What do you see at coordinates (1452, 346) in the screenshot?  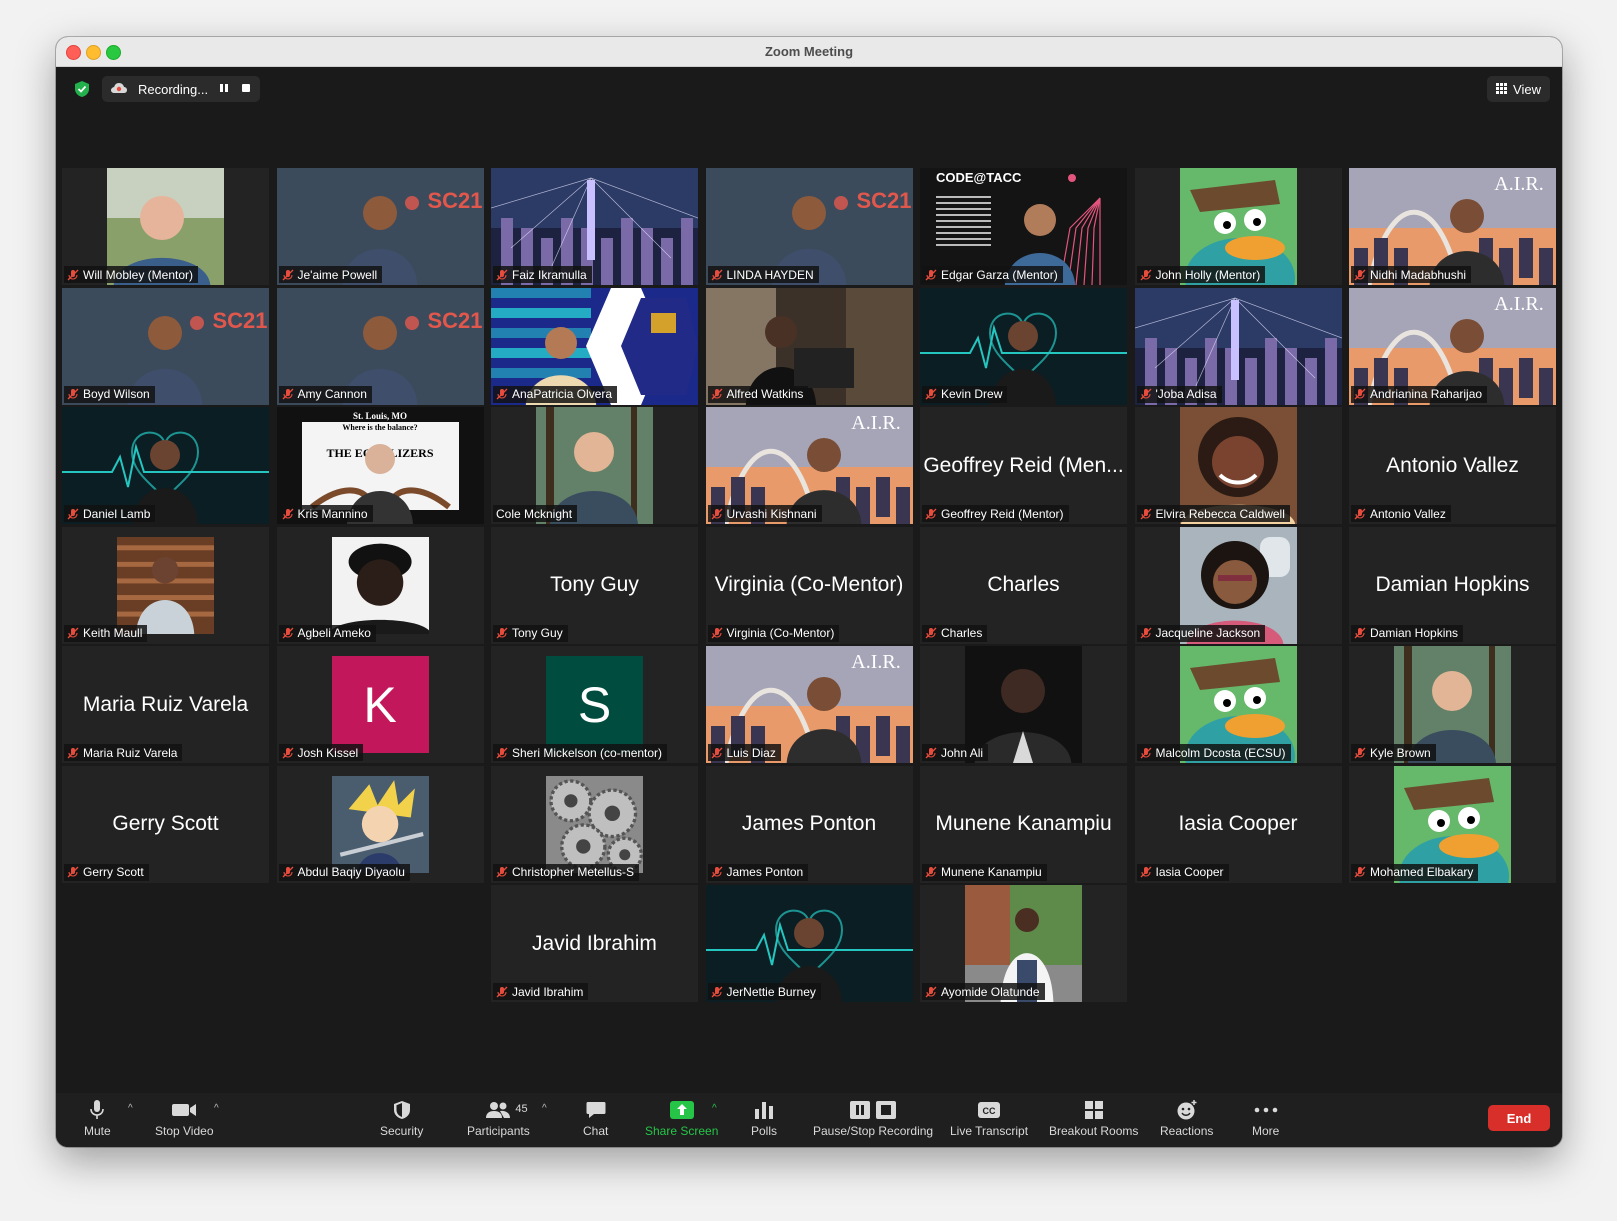 I see `participant-tile: A.I.R. Andrianina Raharijao` at bounding box center [1452, 346].